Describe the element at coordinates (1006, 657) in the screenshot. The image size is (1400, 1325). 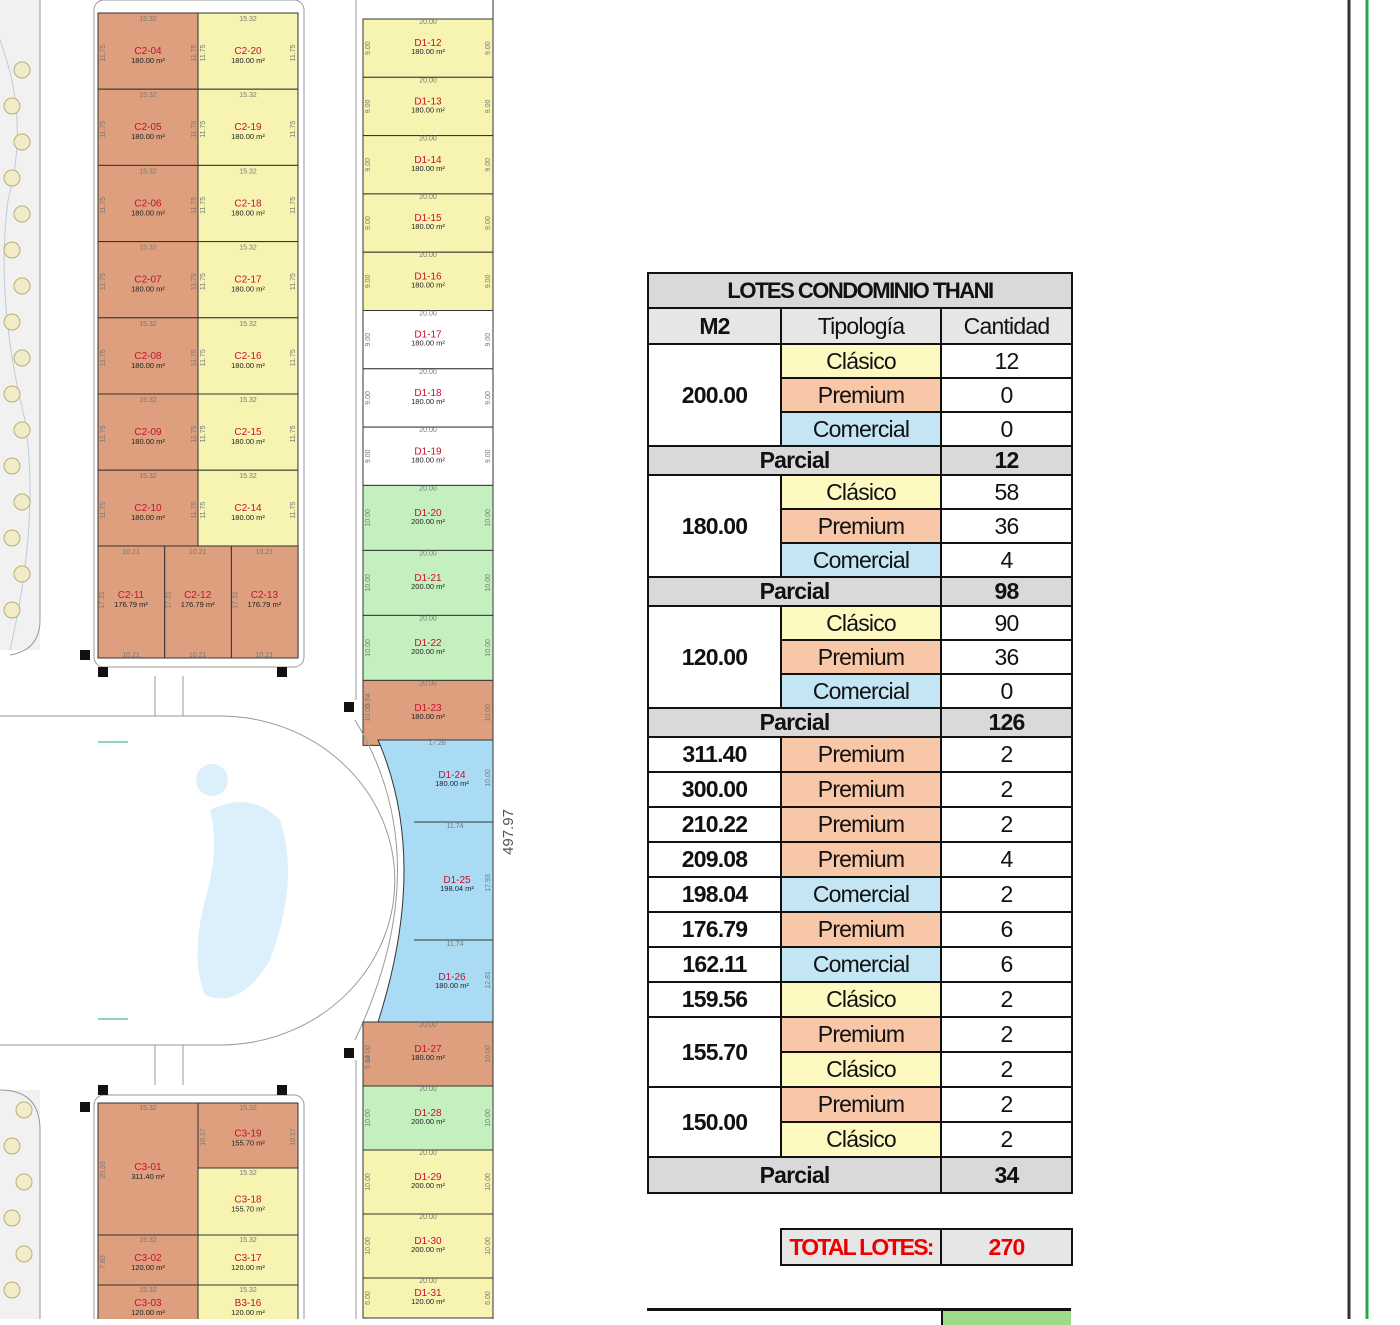
I see `cantidad-cell: 36` at that location.